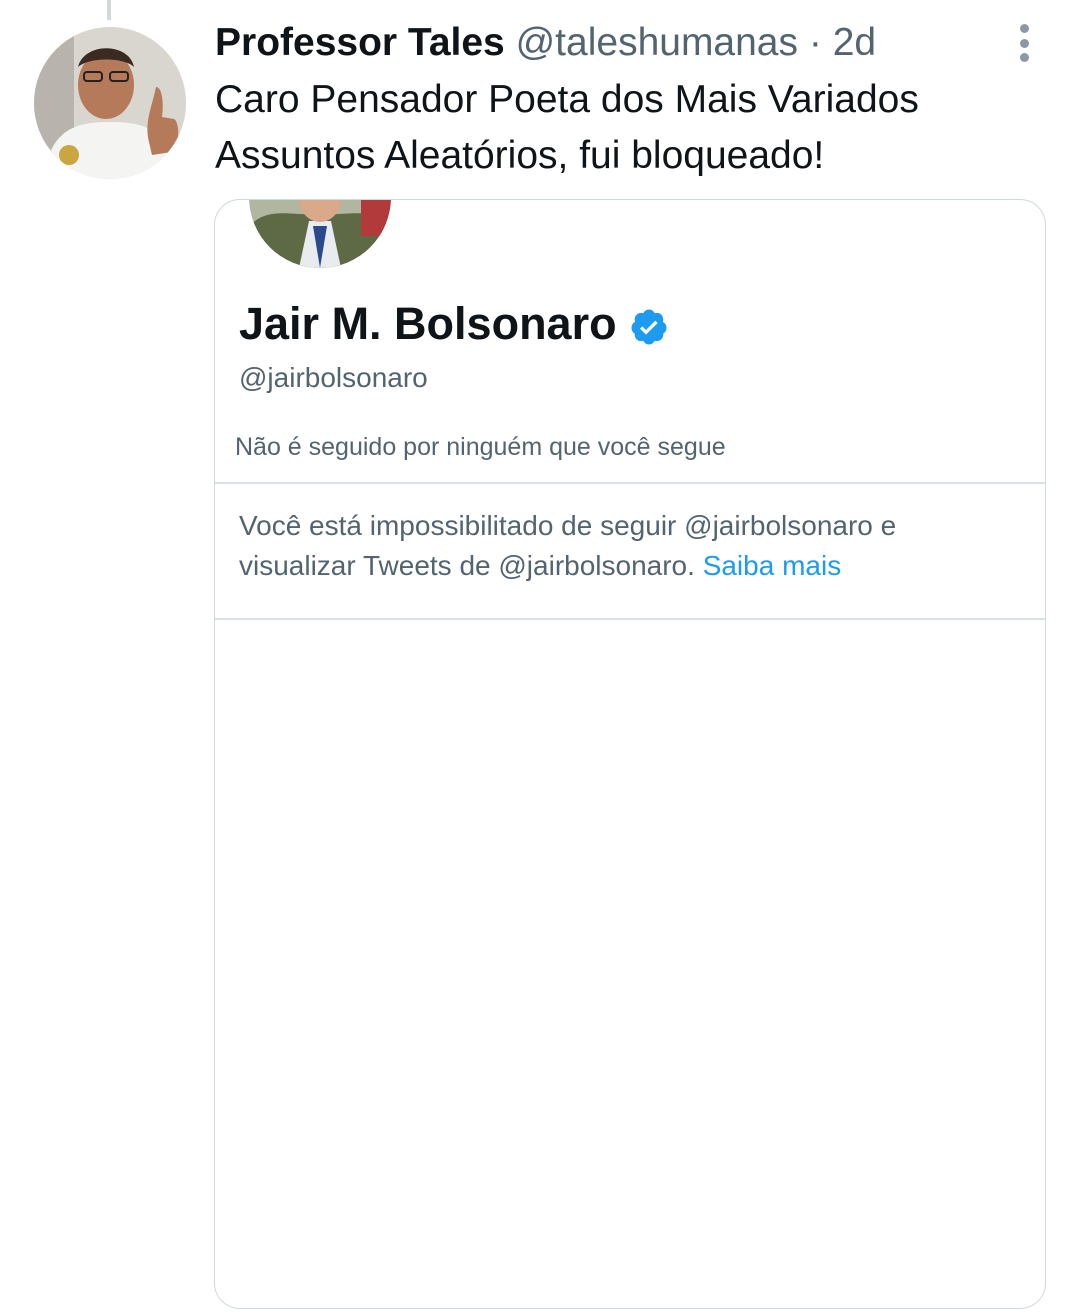 The image size is (1080, 1314). Describe the element at coordinates (1024, 43) in the screenshot. I see `more-vertical-icon` at that location.